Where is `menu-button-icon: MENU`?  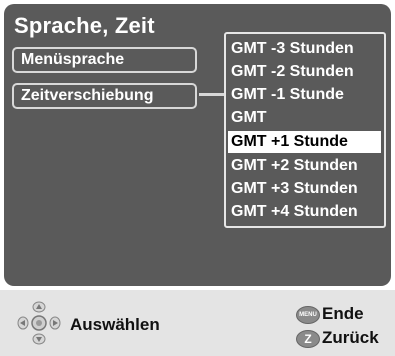 menu-button-icon: MENU is located at coordinates (308, 315).